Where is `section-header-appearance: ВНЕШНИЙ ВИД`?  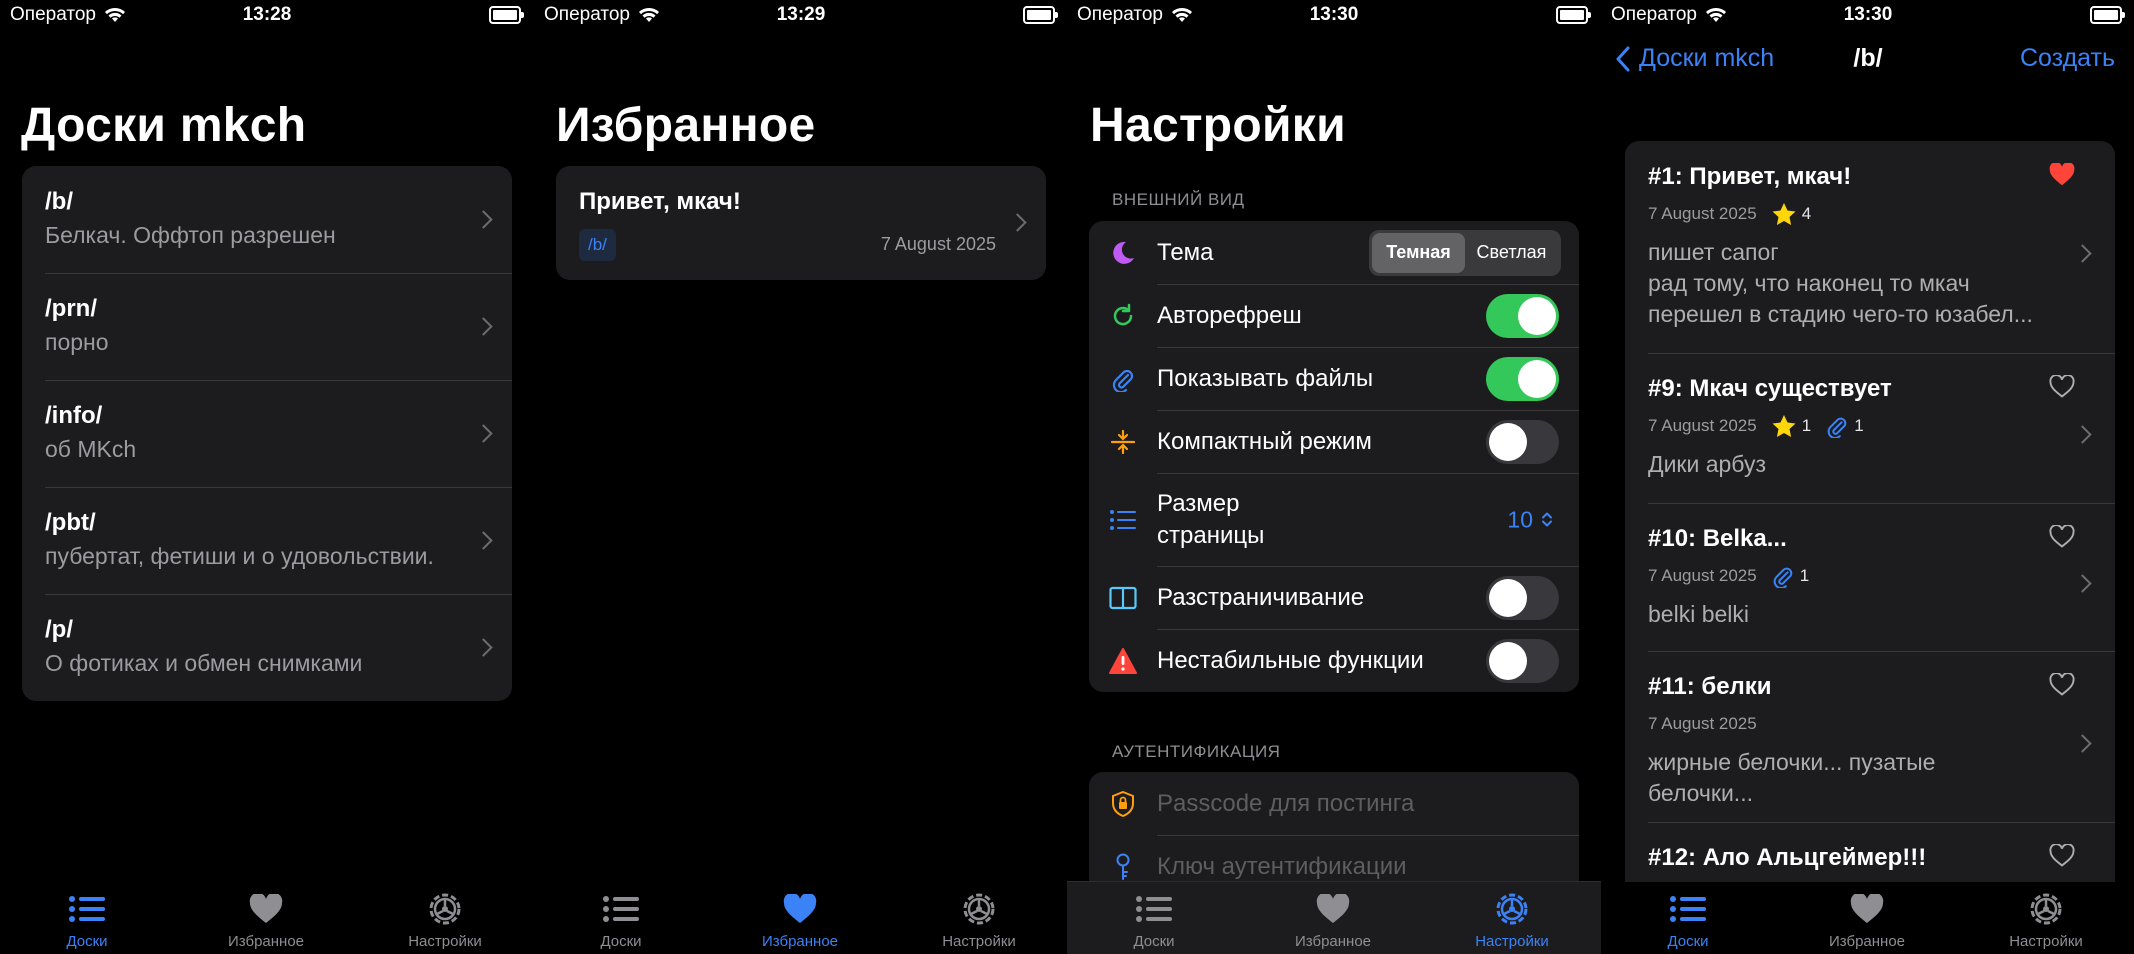
section-header-appearance: ВНЕШНИЙ ВИД is located at coordinates (1178, 199).